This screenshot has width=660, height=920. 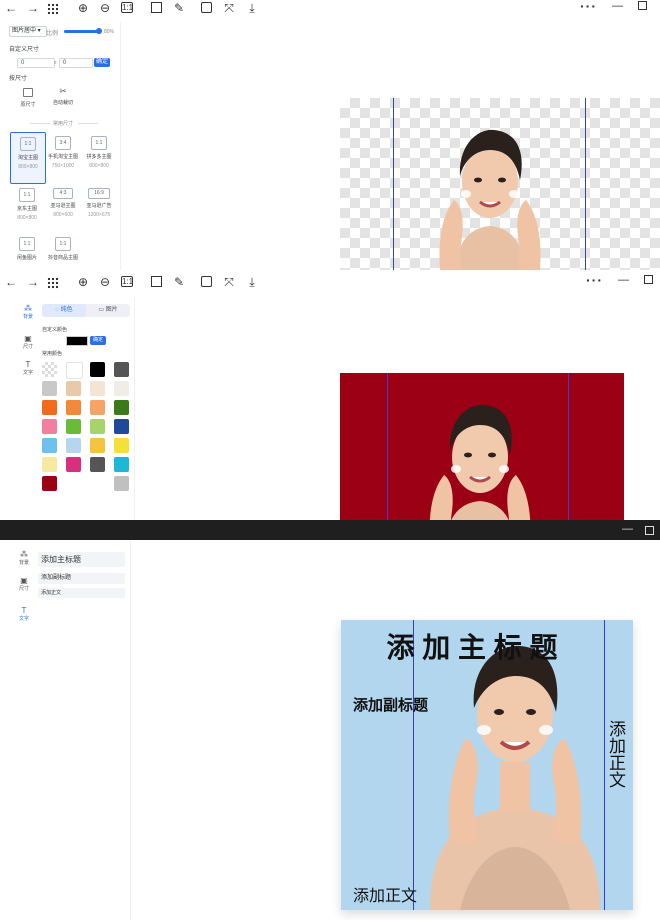 I want to click on add-main-title-button: 添加主标题, so click(x=81, y=559).